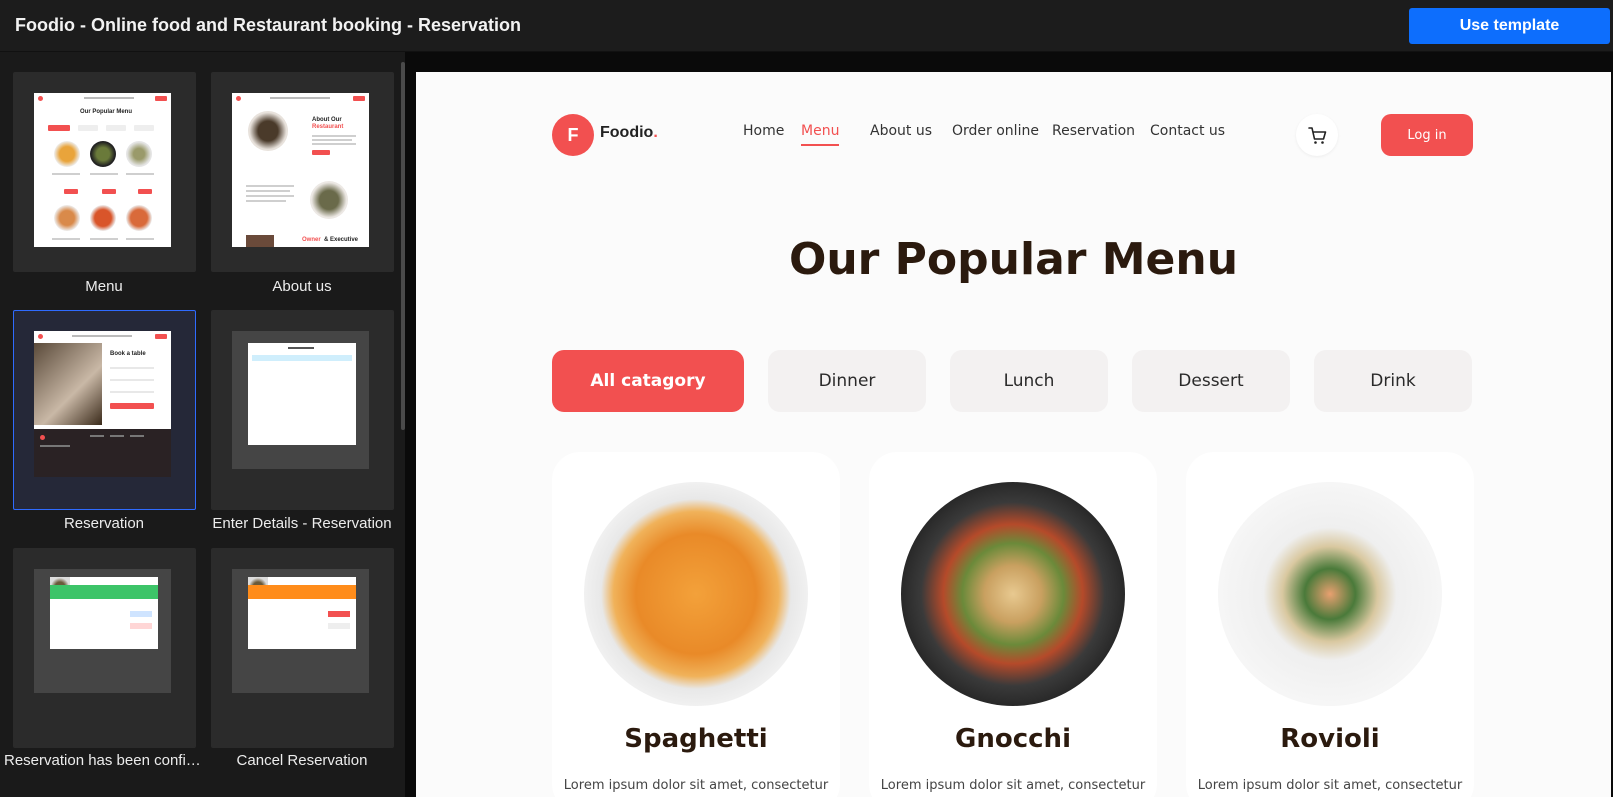 Image resolution: width=1613 pixels, height=797 pixels. I want to click on thumb-enter-details, so click(302, 410).